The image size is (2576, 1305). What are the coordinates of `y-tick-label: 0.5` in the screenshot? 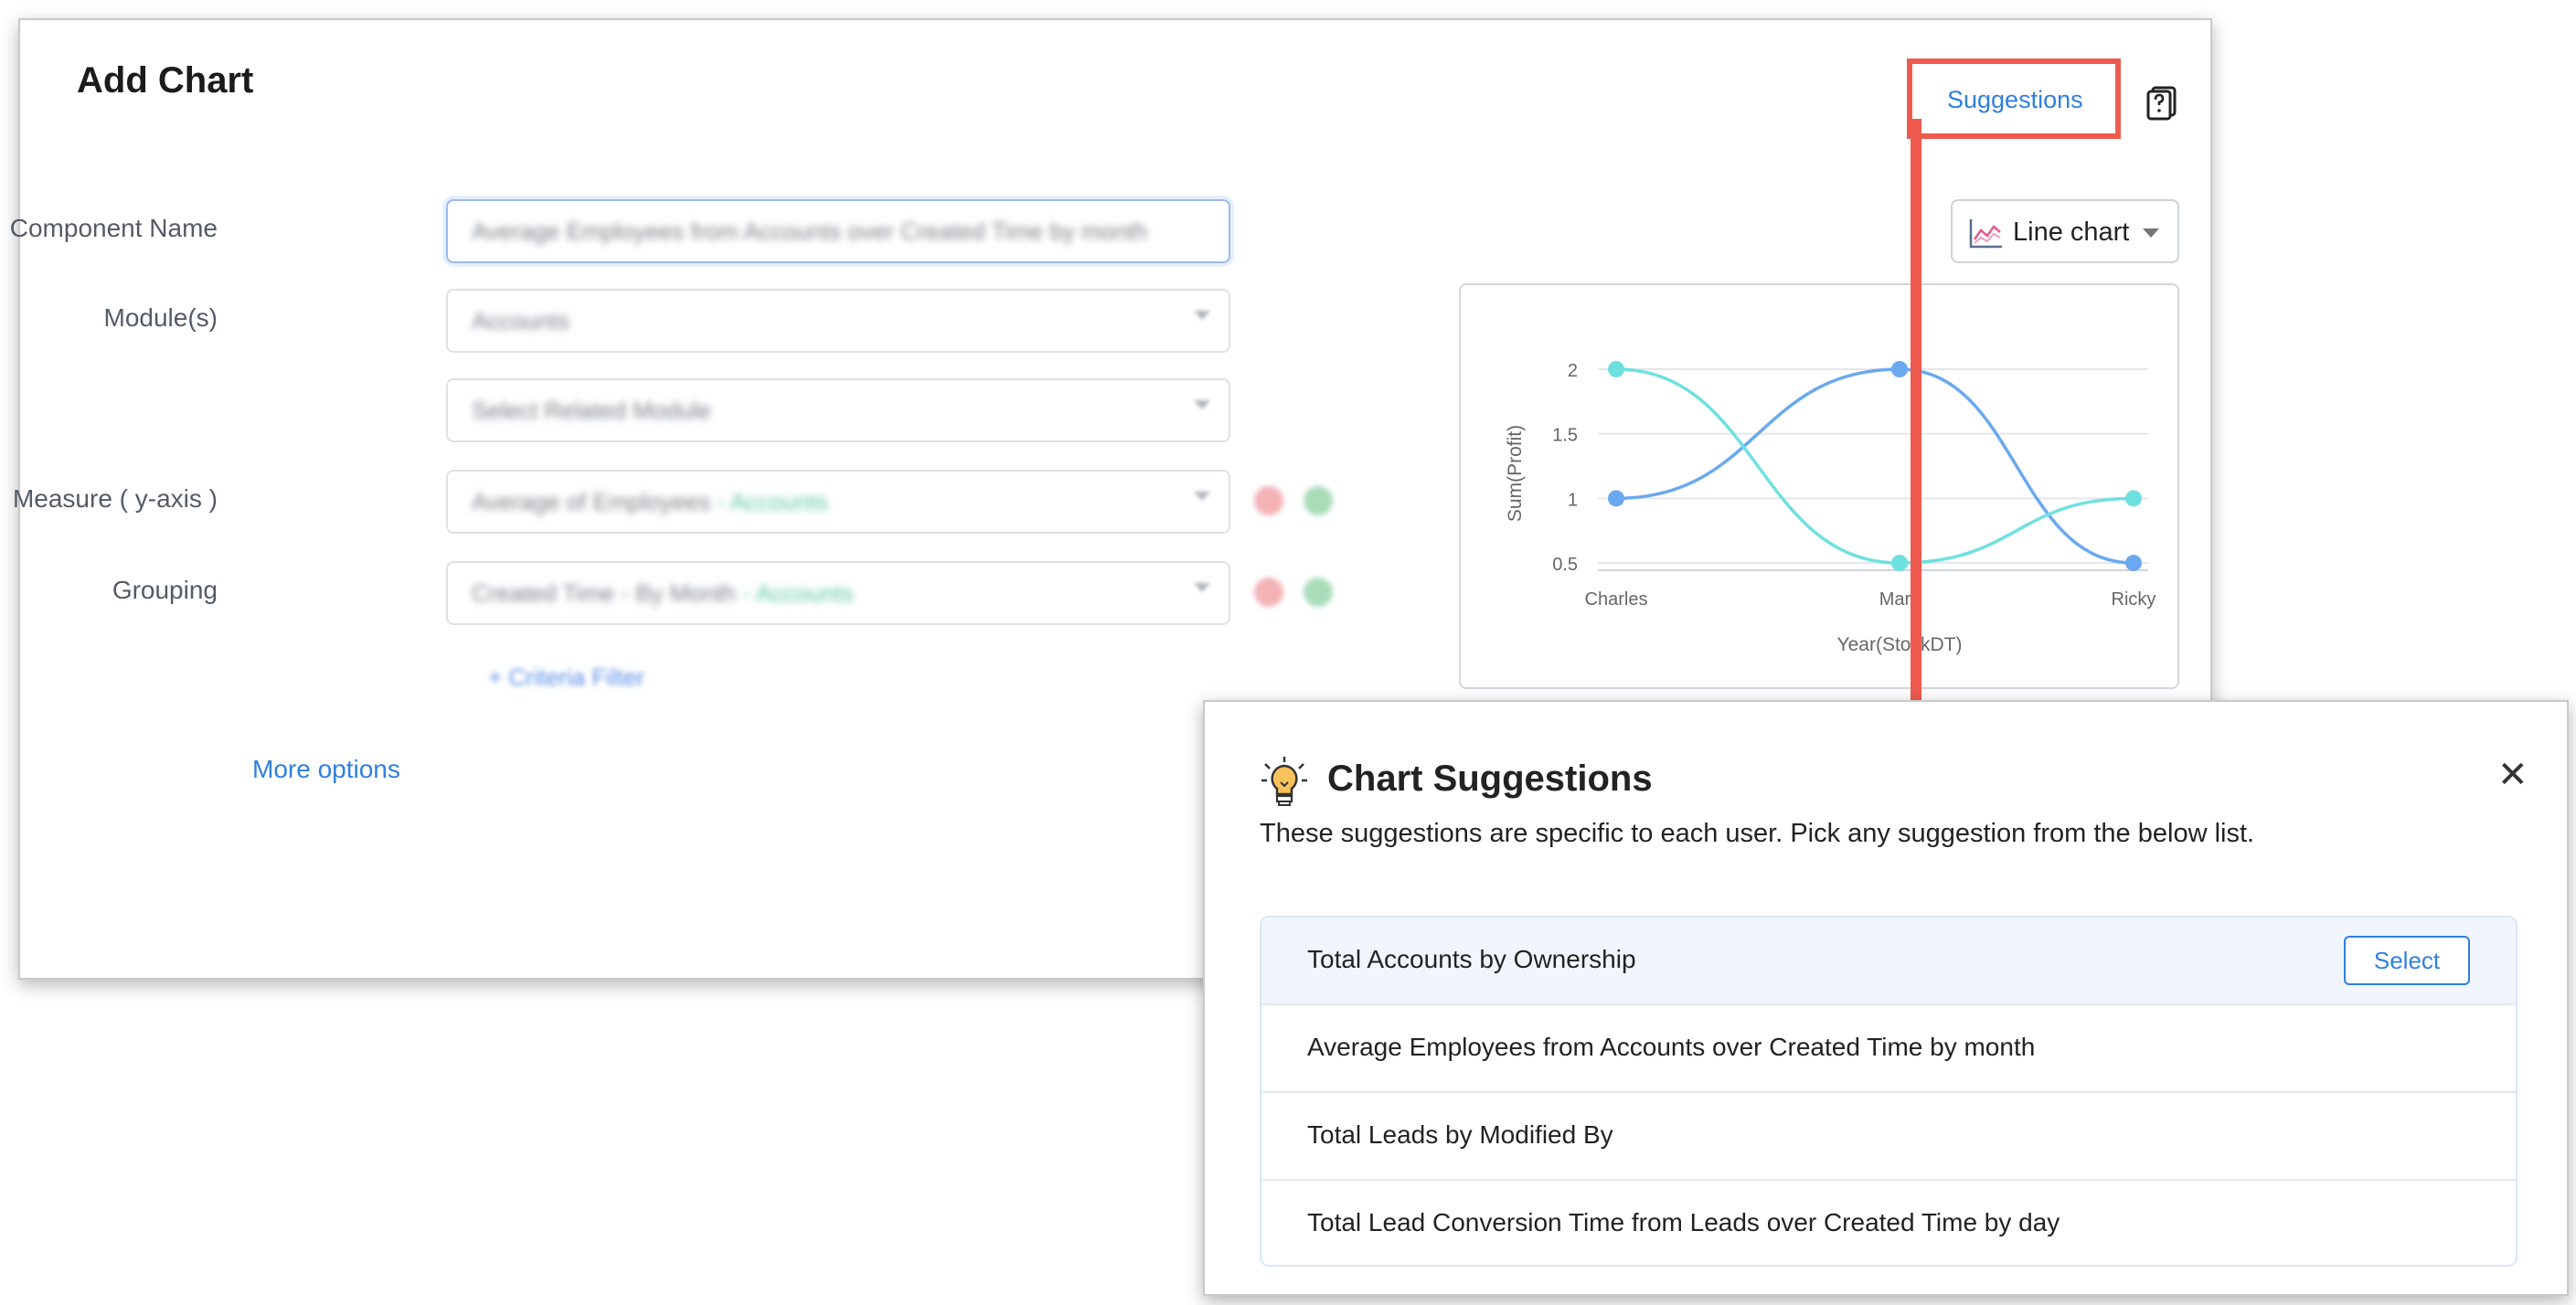 It's located at (1565, 565).